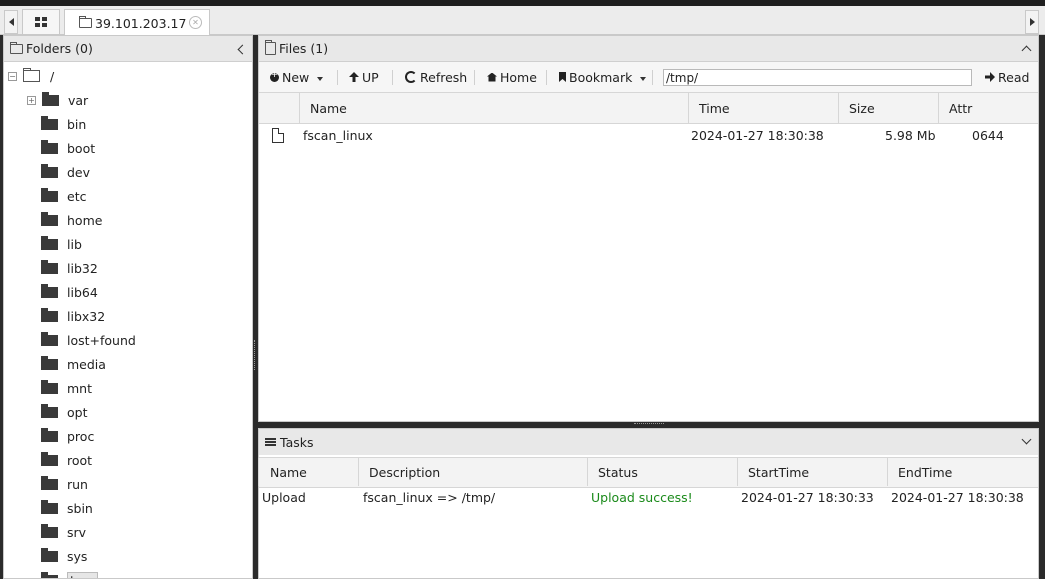  I want to click on tree-item-tmp: tmp, so click(128, 573).